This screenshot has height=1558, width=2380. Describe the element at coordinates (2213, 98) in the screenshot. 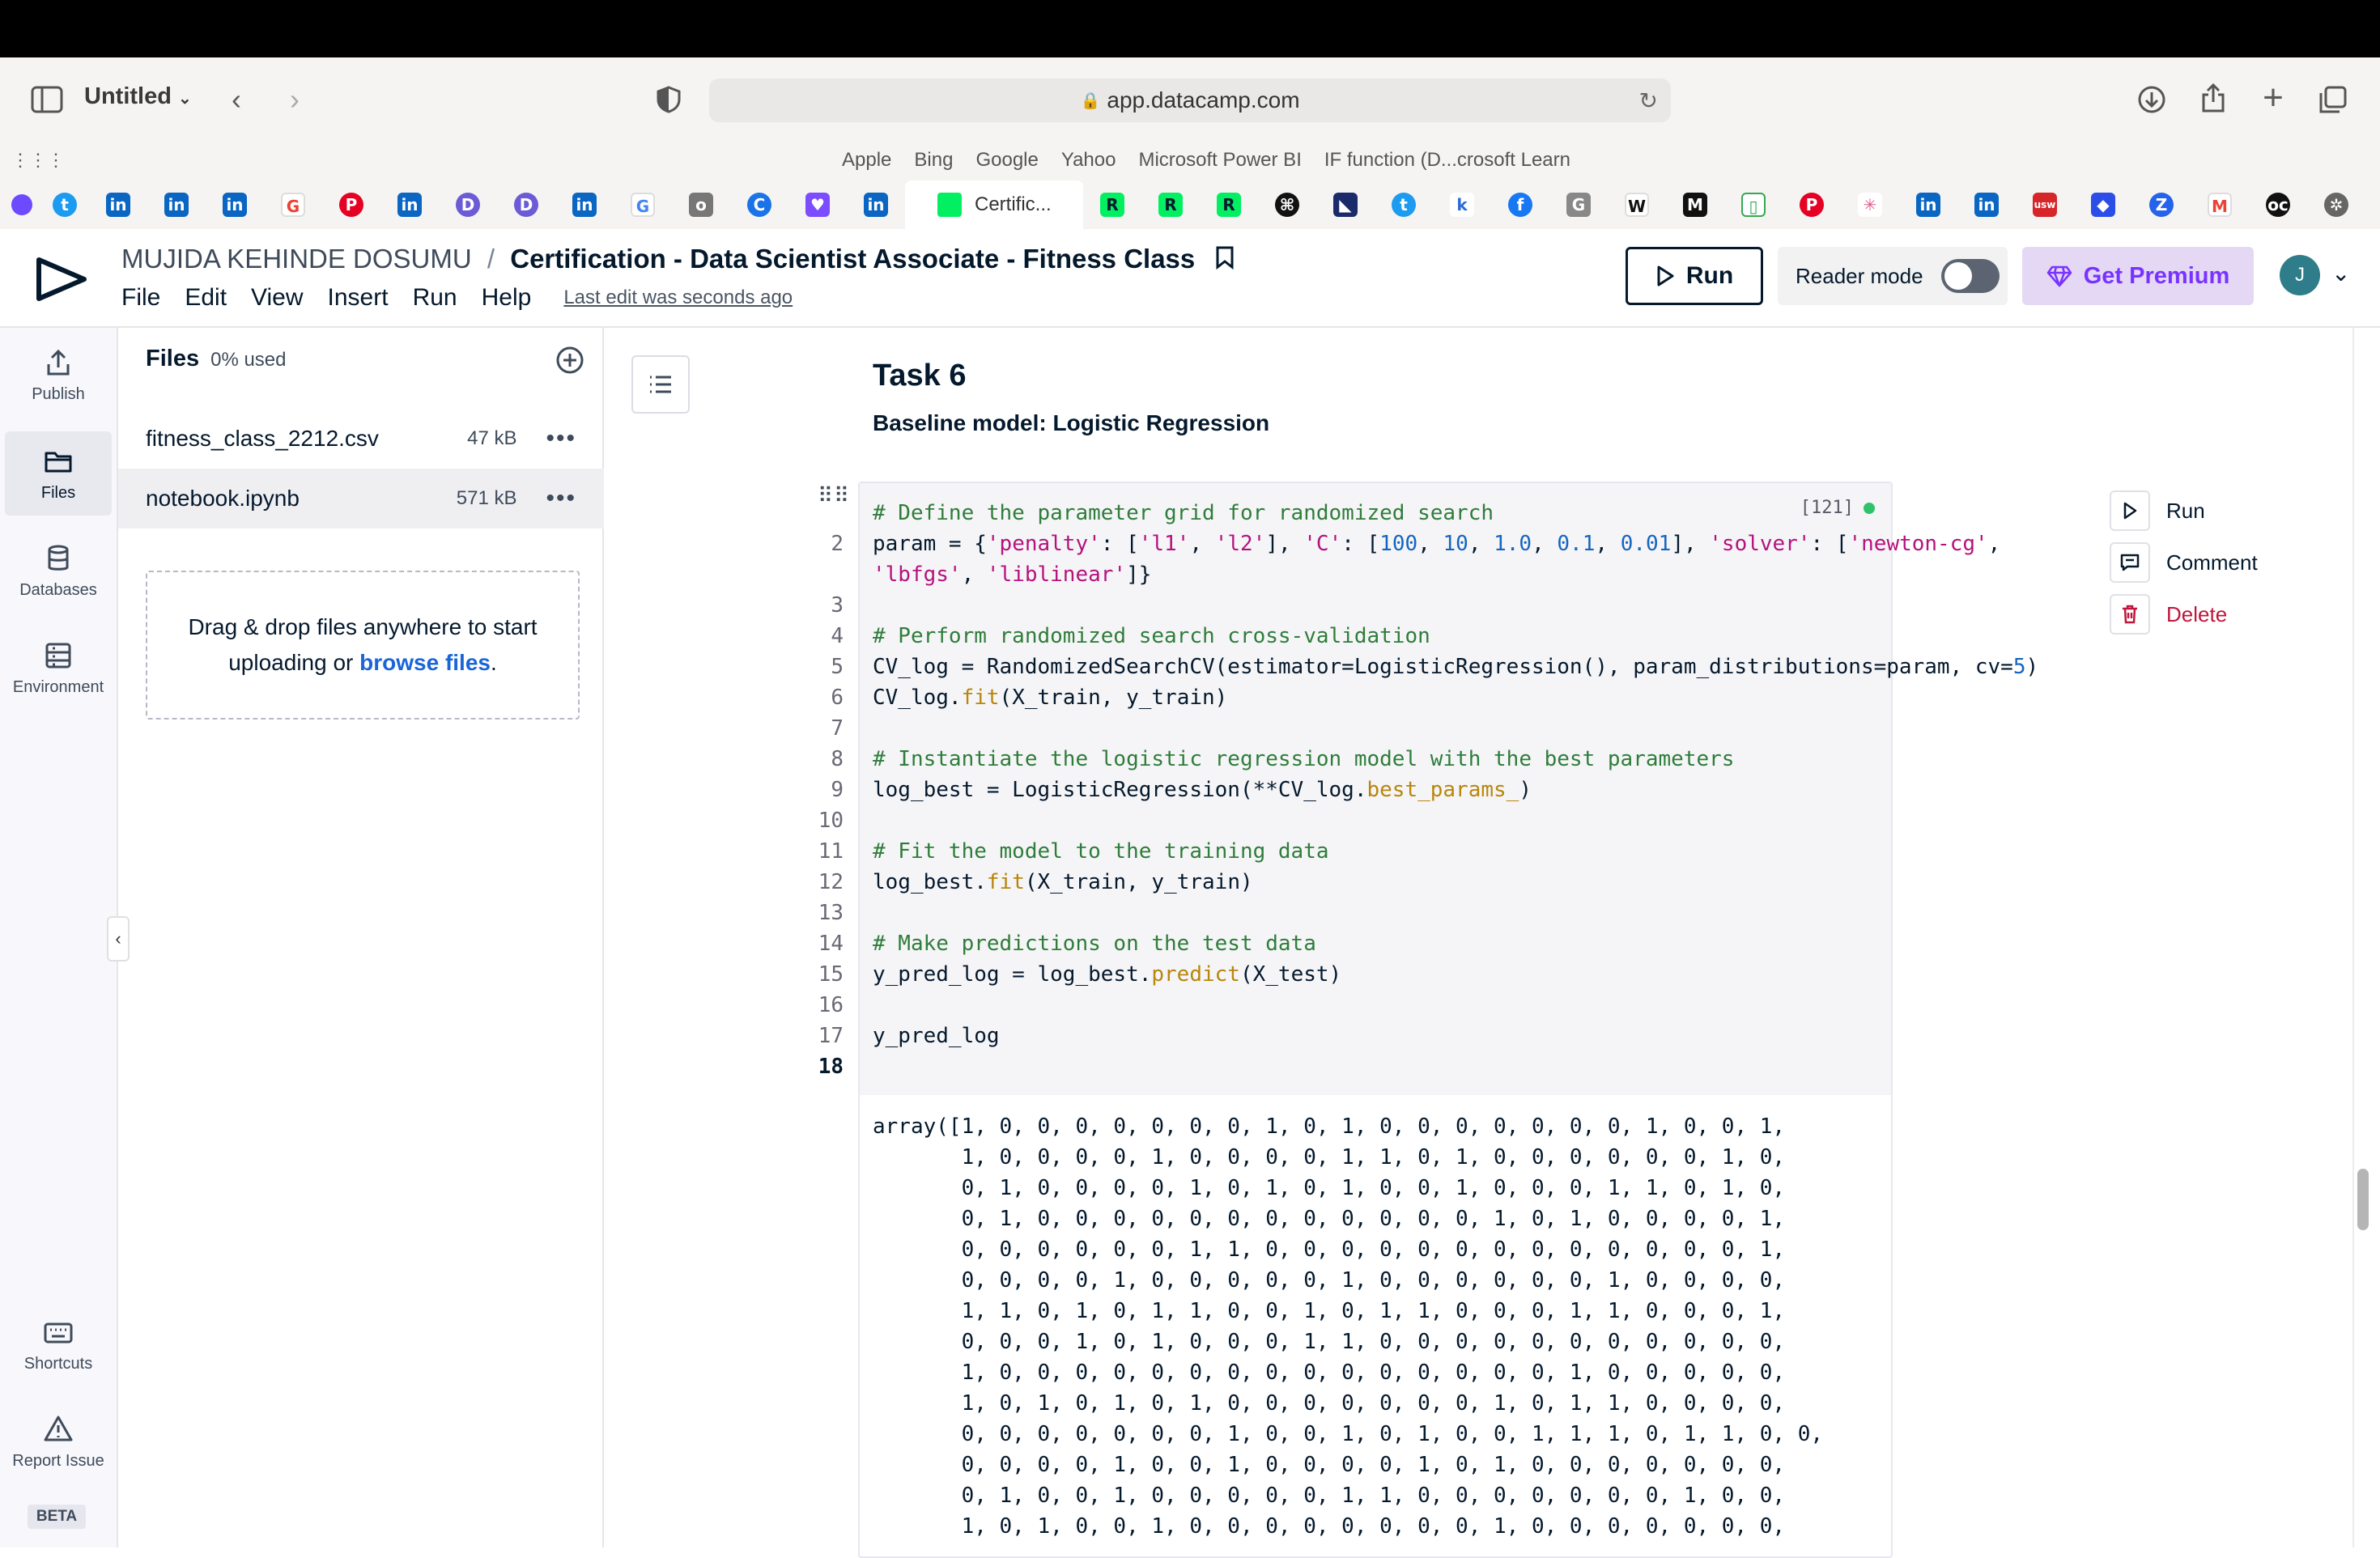

I see `share-icon` at that location.